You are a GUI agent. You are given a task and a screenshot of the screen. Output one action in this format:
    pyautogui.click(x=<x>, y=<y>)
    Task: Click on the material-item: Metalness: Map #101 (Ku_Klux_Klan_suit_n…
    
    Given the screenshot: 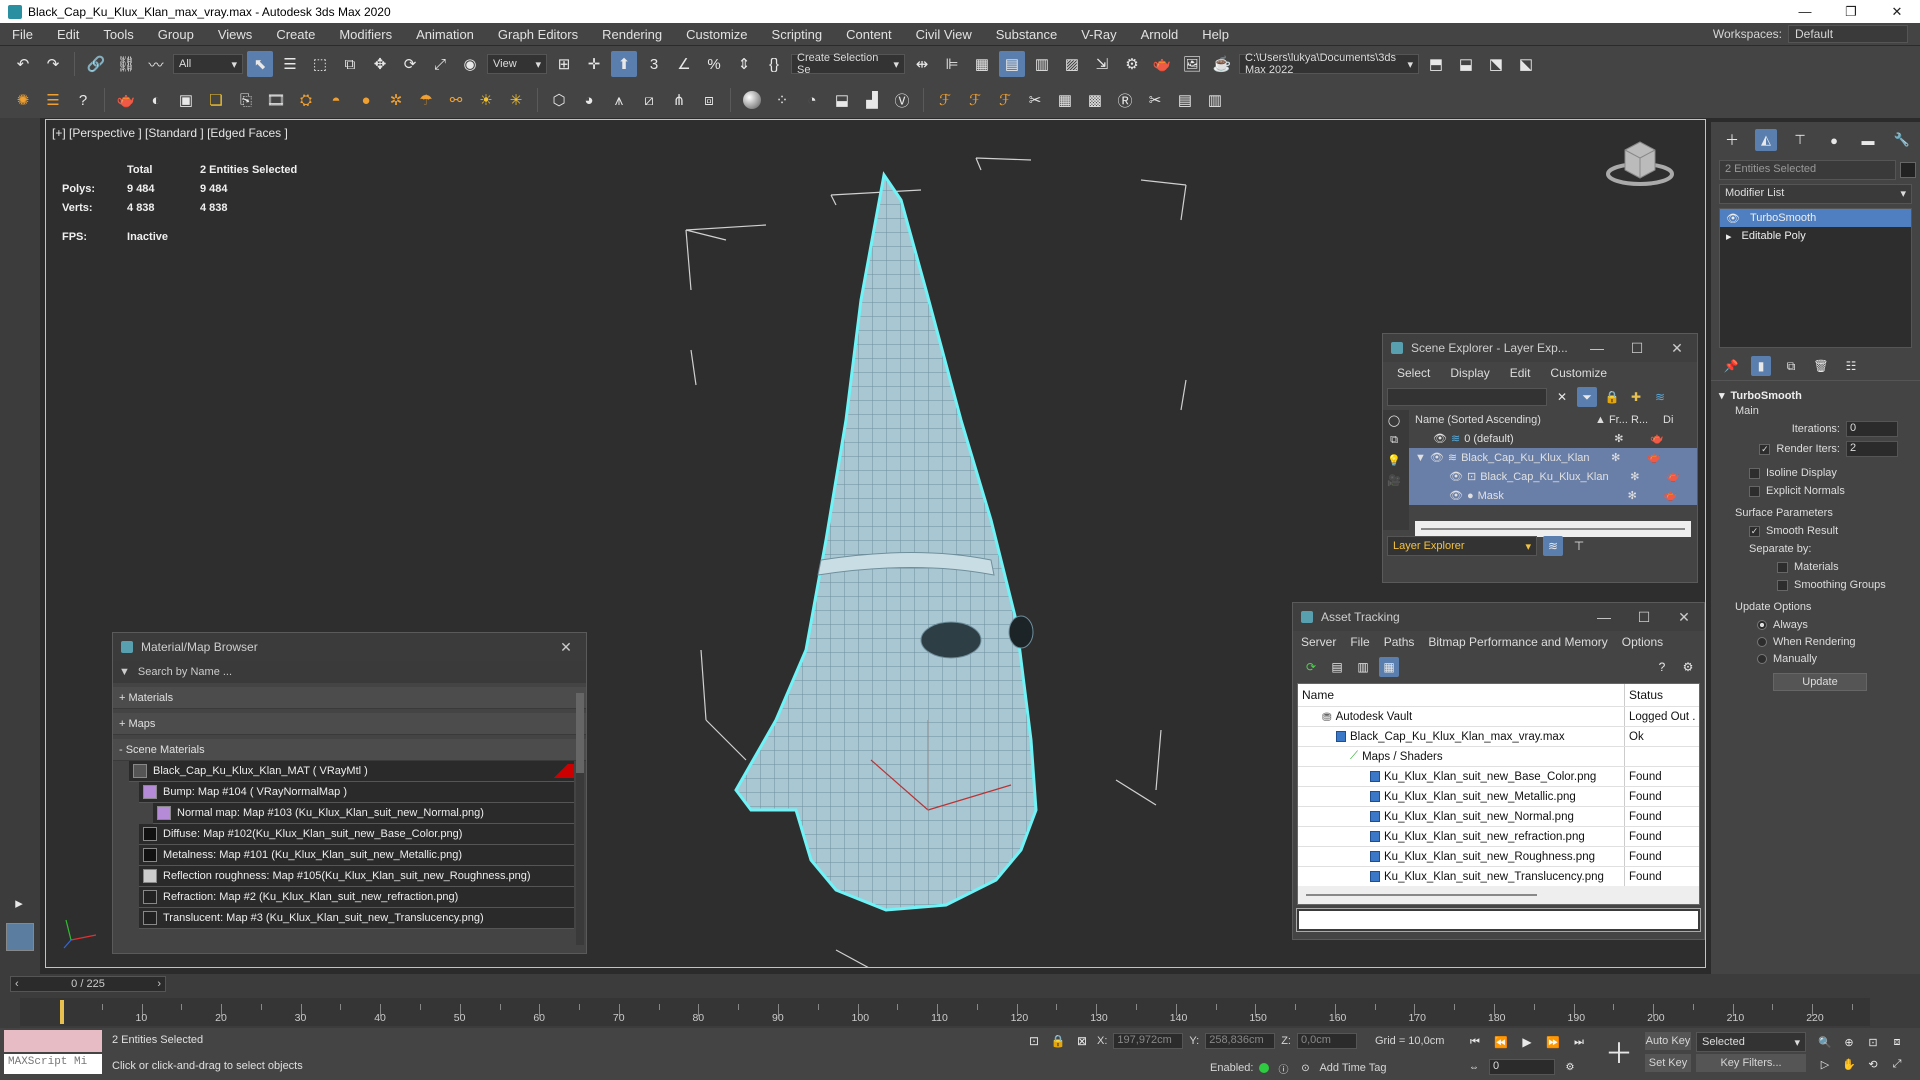 What is the action you would take?
    pyautogui.click(x=356, y=855)
    